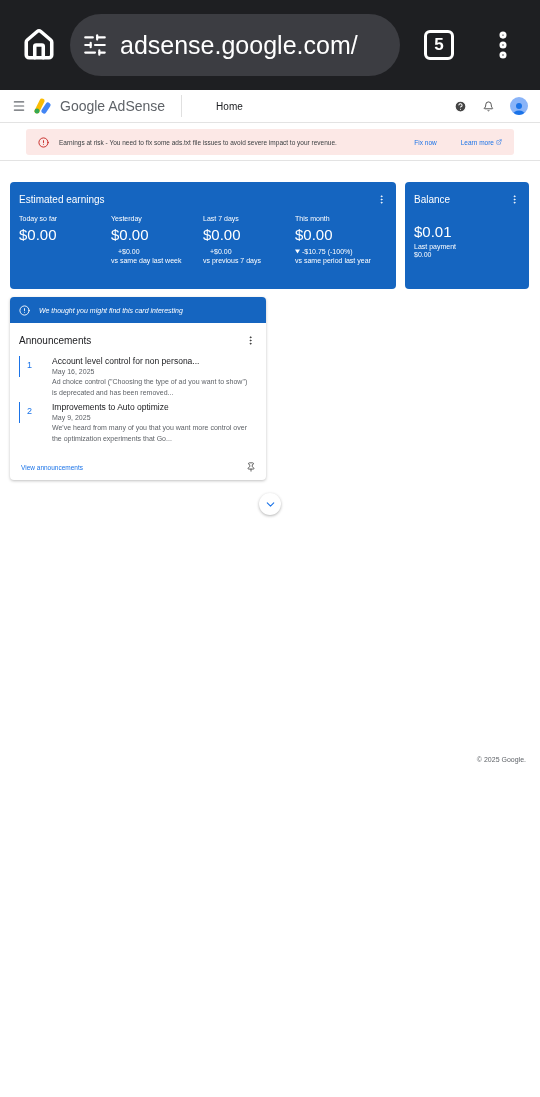 The height and width of the screenshot is (1097, 540). What do you see at coordinates (239, 45) in the screenshot?
I see `url-text: adsense.google.com/` at bounding box center [239, 45].